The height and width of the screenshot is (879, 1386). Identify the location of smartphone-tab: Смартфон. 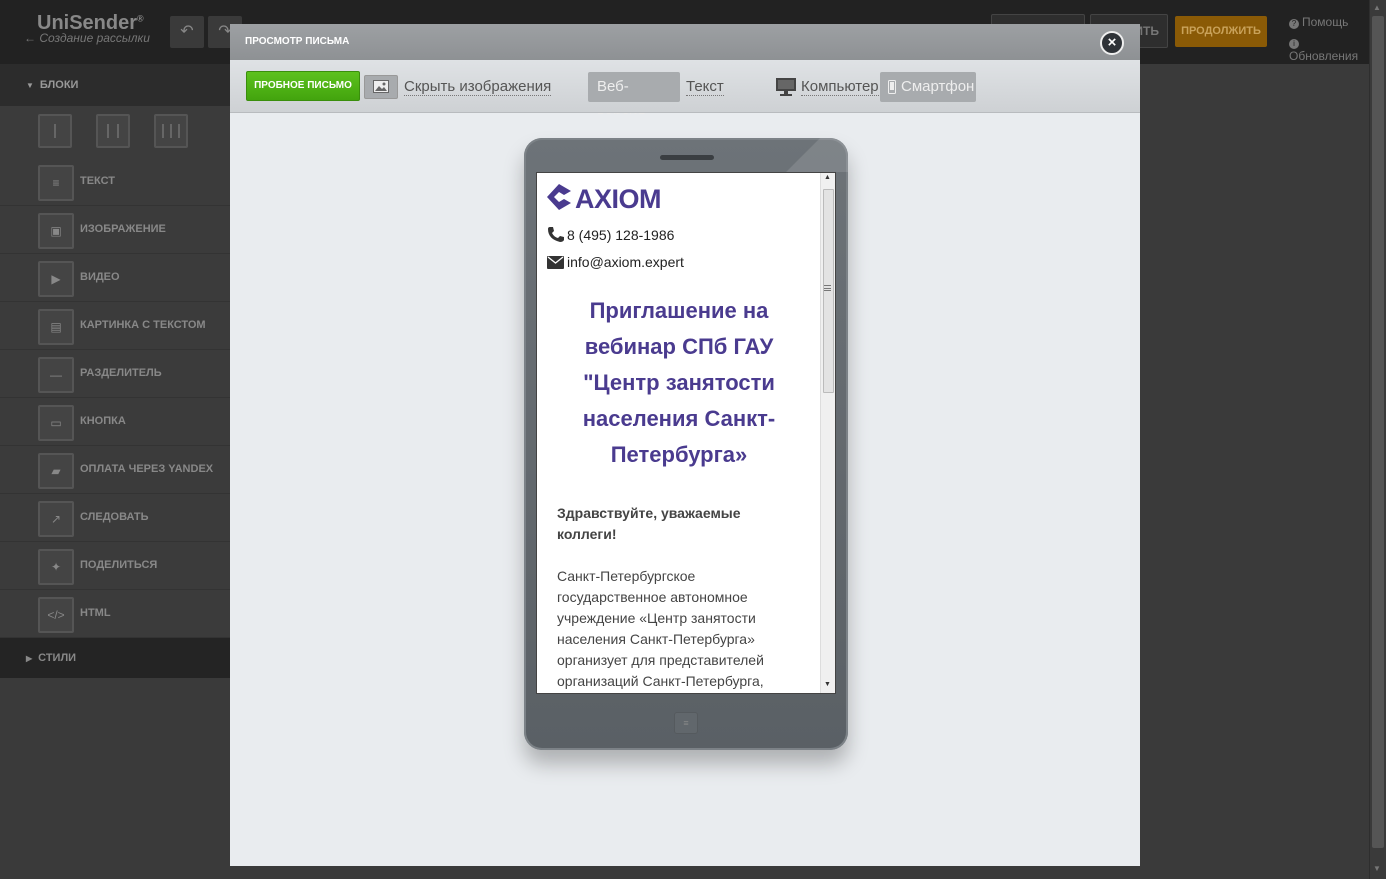
(928, 87).